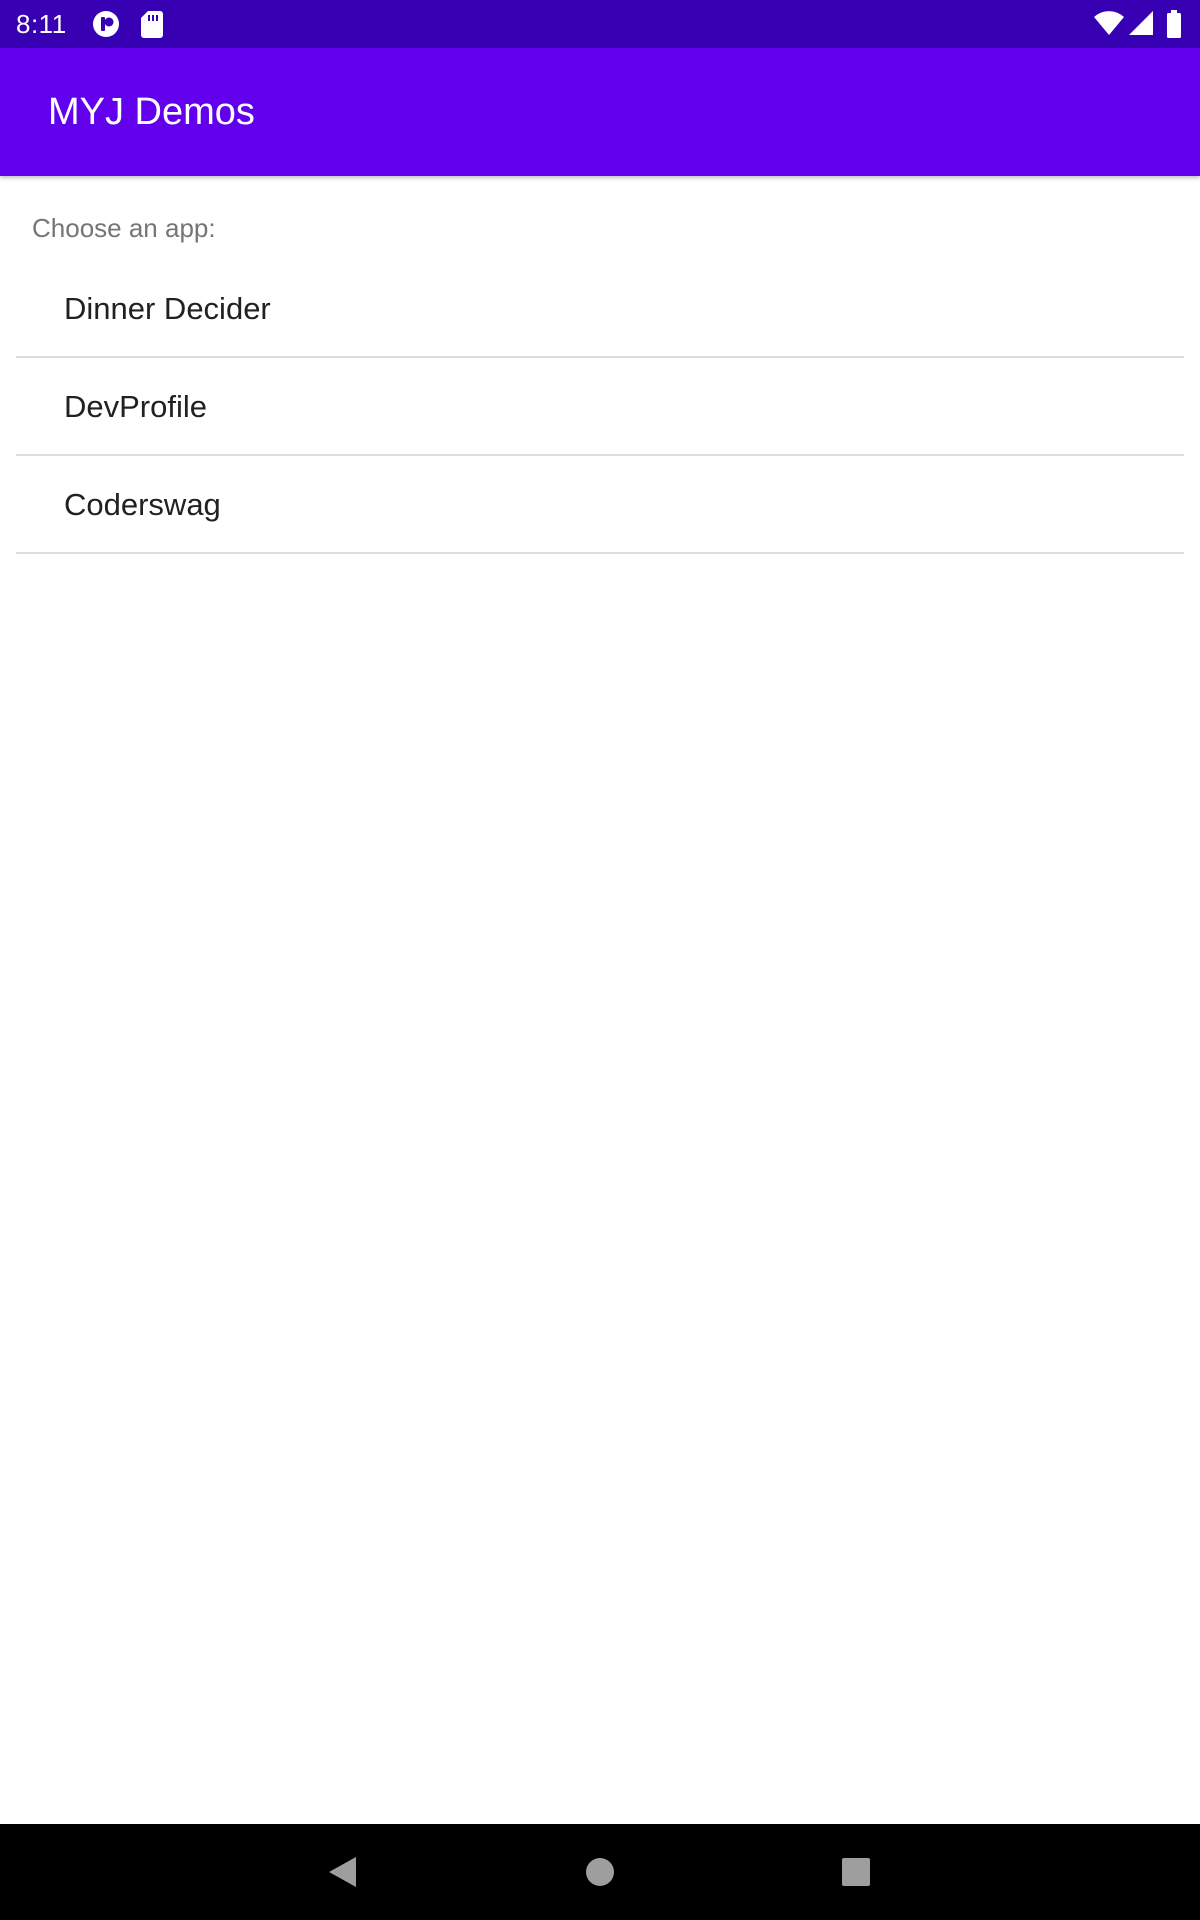 The height and width of the screenshot is (1920, 1200). I want to click on list-item-dinner-decider: Dinner Decider, so click(600, 309).